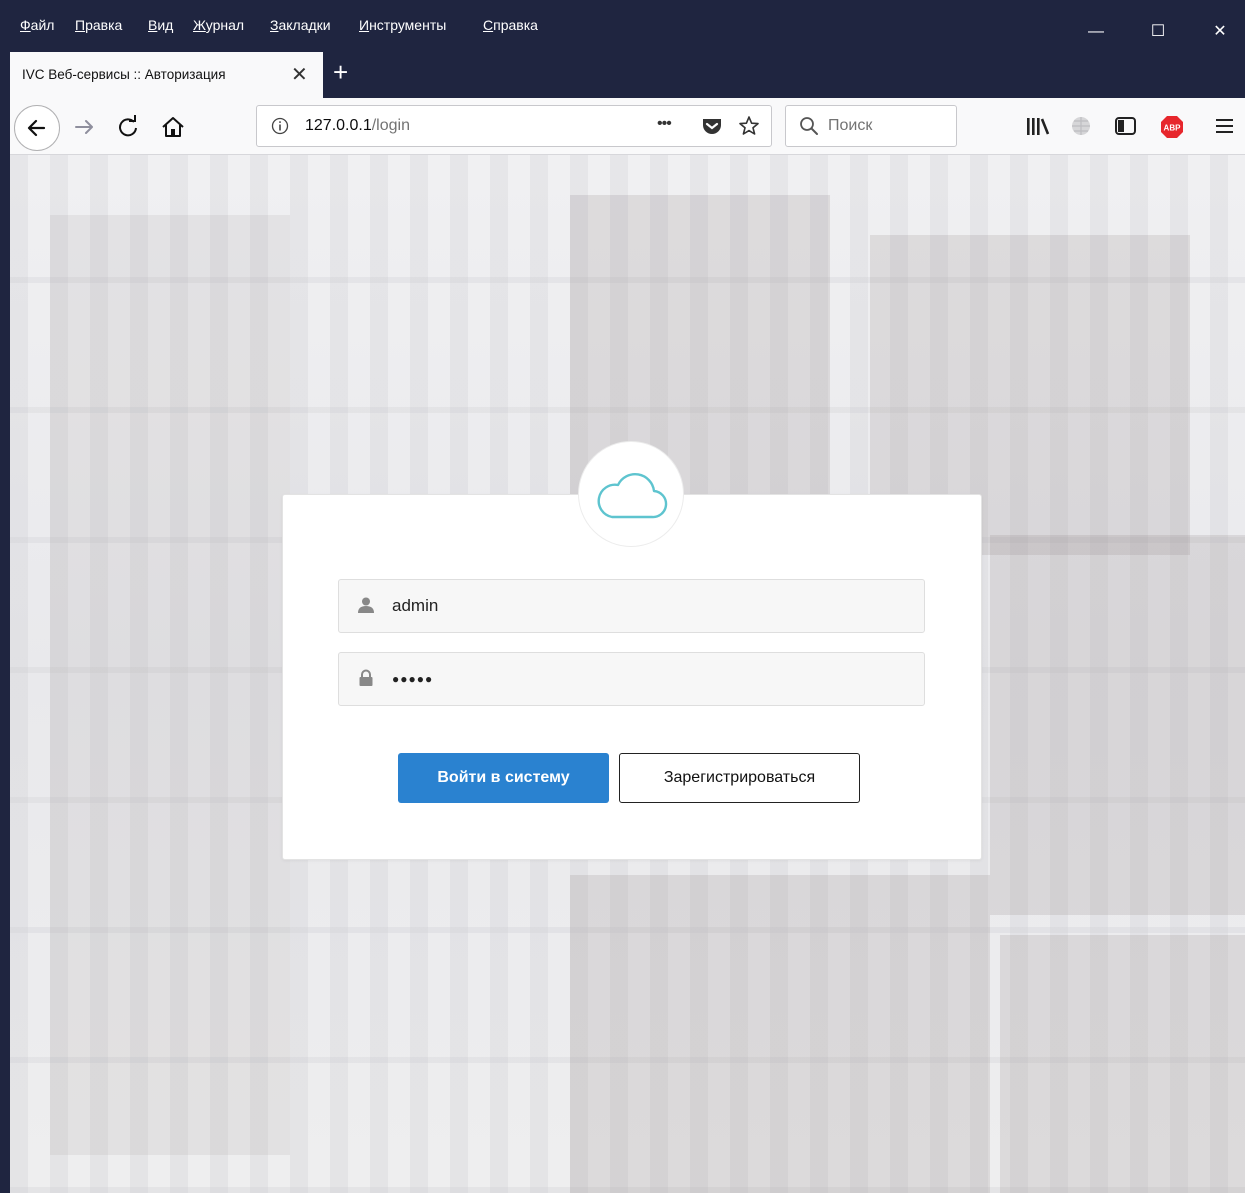 This screenshot has height=1193, width=1245. What do you see at coordinates (664, 124) in the screenshot?
I see `page-actions-icon: •••` at bounding box center [664, 124].